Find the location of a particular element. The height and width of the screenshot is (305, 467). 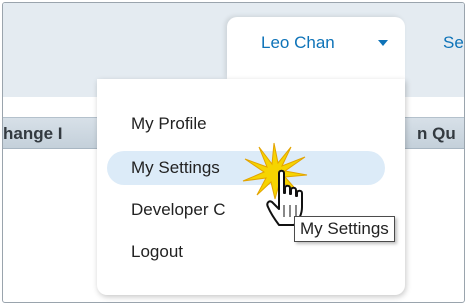

tab-partial-right: n Qu is located at coordinates (436, 134).